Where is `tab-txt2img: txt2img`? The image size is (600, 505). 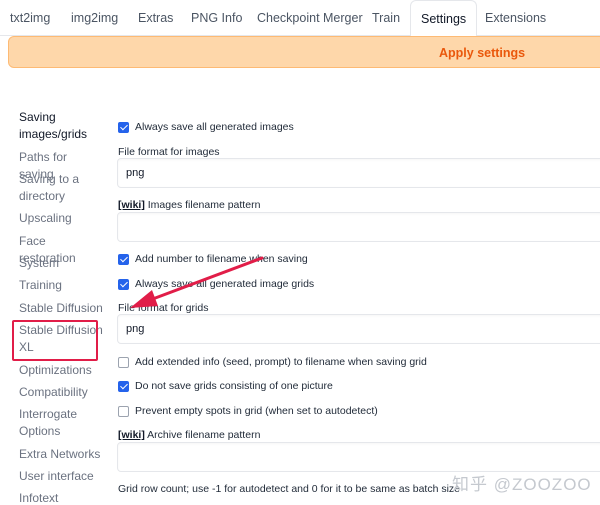 tab-txt2img: txt2img is located at coordinates (30, 18).